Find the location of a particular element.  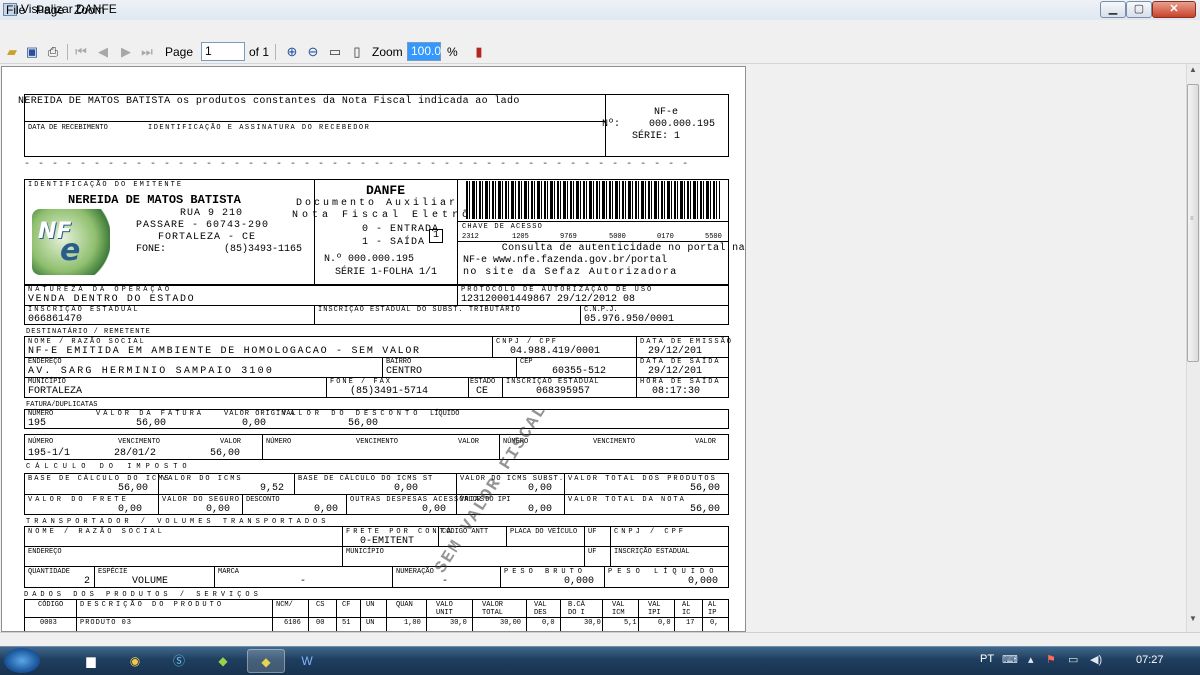

first-page-icon: ⏮ is located at coordinates (81, 52).